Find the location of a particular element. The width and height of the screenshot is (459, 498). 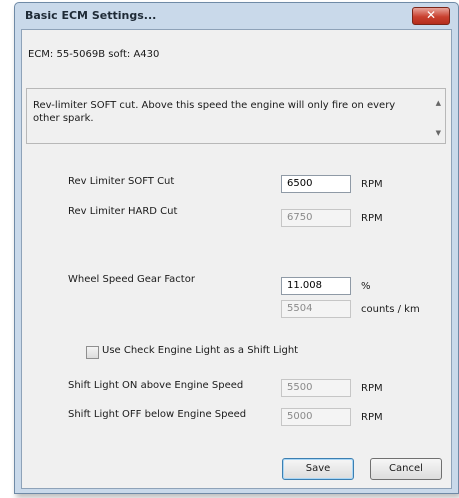

check-engine-checkbox is located at coordinates (92, 352).